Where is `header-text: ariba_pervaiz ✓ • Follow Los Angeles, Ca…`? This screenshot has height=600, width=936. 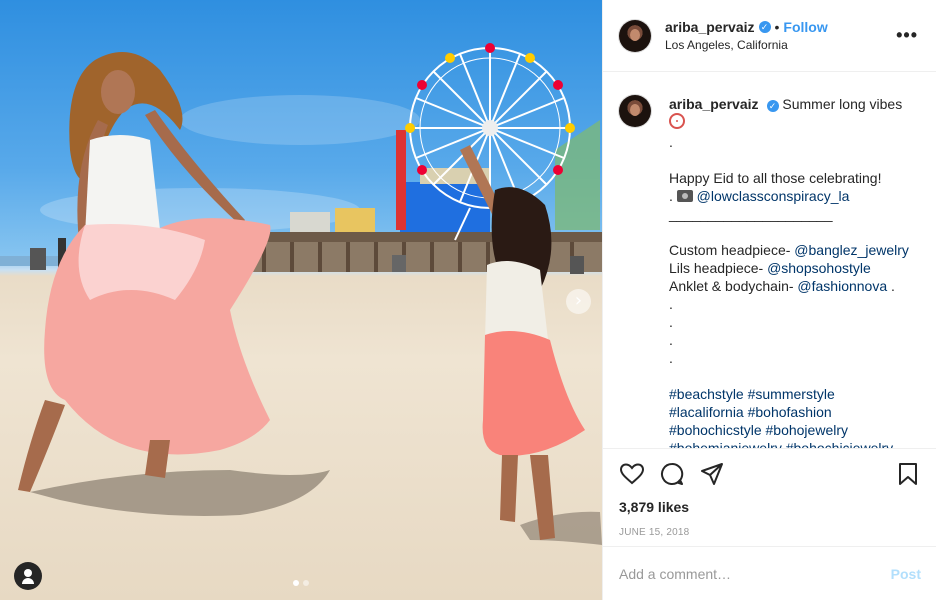
header-text: ariba_pervaiz ✓ • Follow Los Angeles, Ca… is located at coordinates (780, 35).